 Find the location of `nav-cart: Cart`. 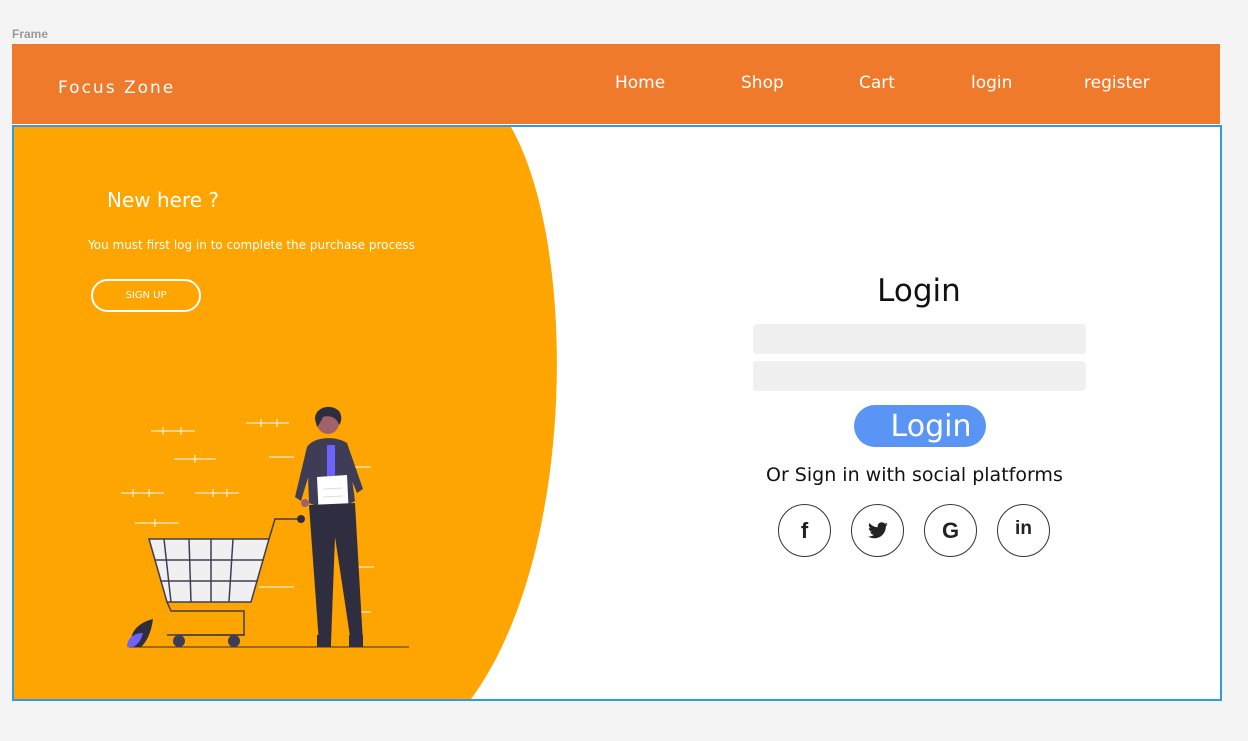

nav-cart: Cart is located at coordinates (877, 83).